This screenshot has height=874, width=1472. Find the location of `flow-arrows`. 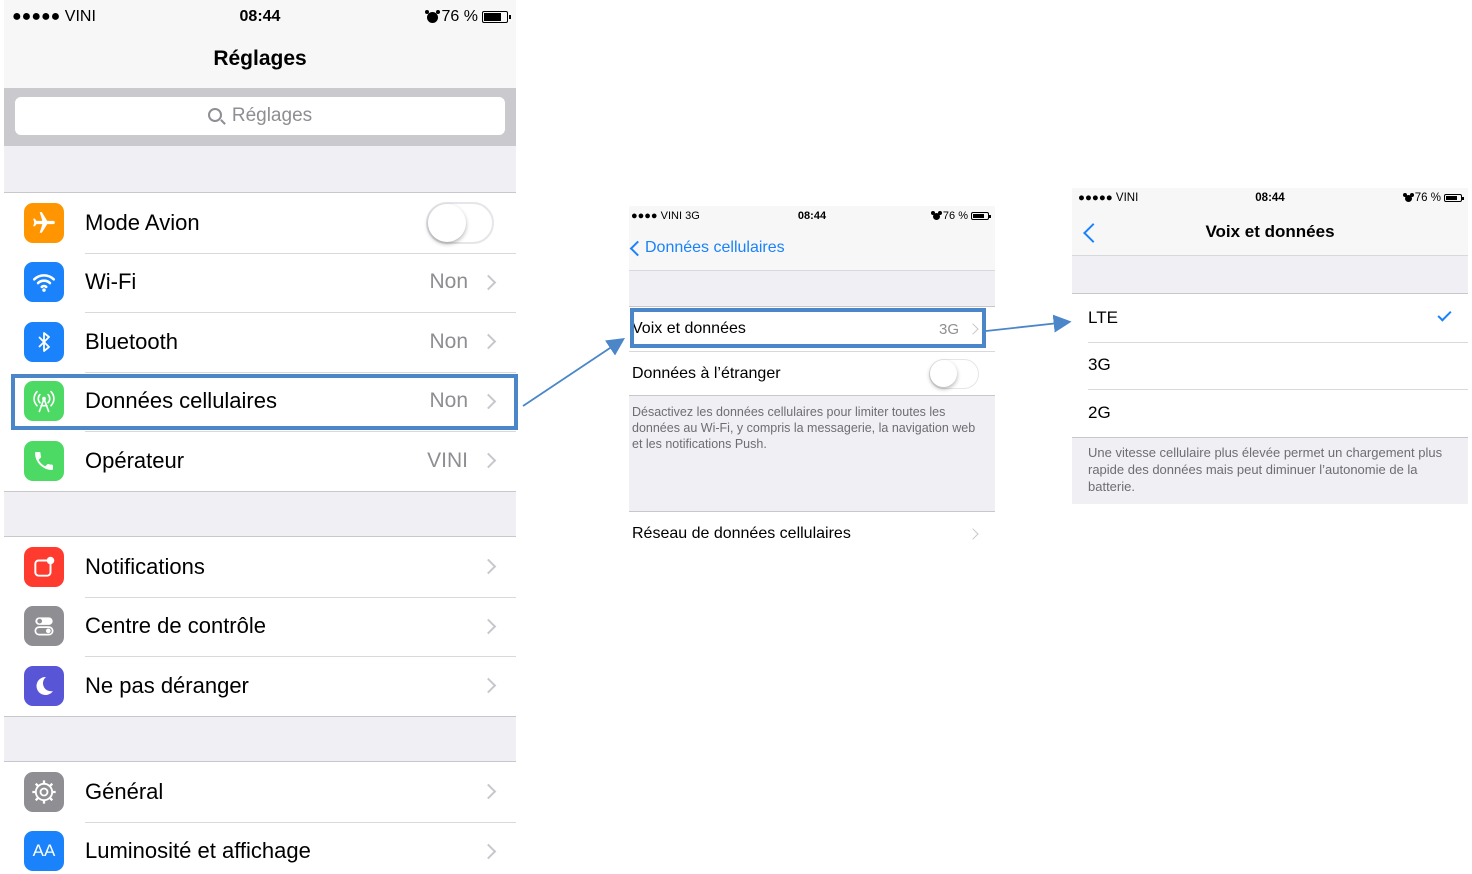

flow-arrows is located at coordinates (797, 360).